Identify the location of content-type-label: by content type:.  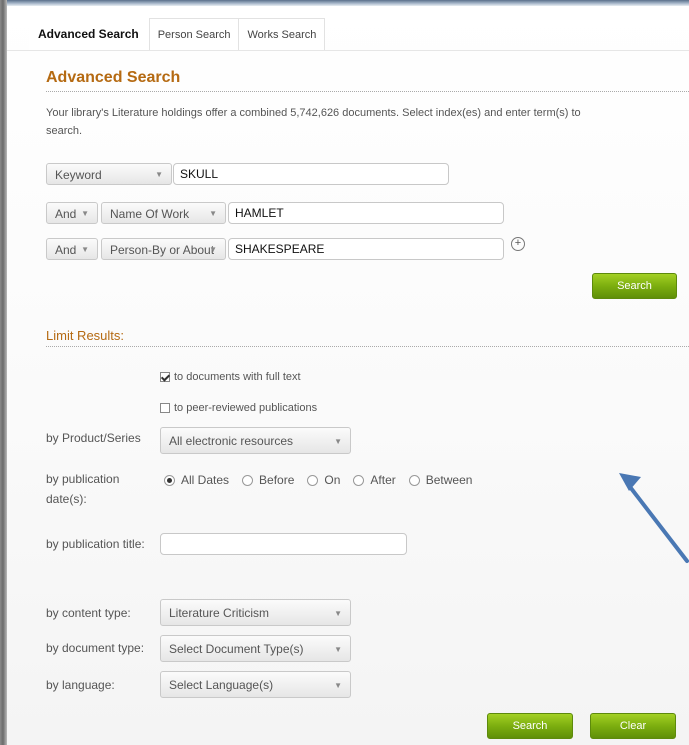
(88, 613).